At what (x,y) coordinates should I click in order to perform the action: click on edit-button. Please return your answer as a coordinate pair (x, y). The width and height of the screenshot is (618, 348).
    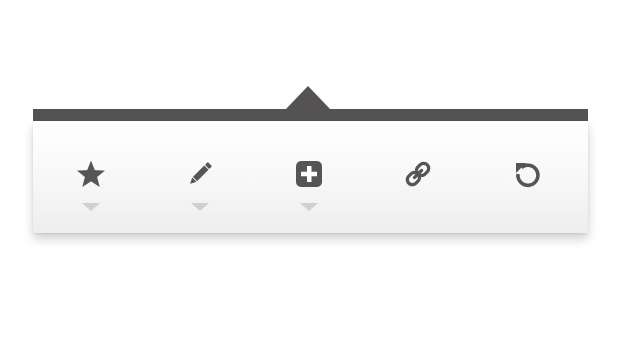
    Looking at the image, I should click on (200, 177).